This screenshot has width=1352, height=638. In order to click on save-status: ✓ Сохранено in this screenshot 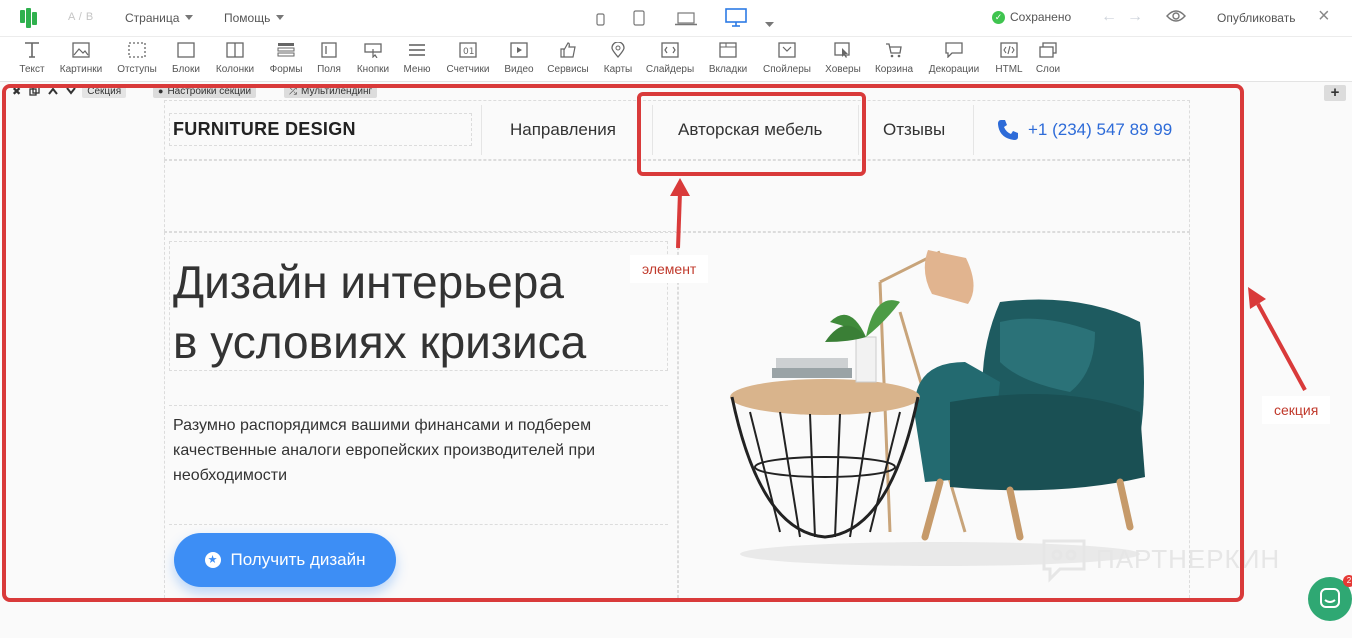, I will do `click(1031, 17)`.